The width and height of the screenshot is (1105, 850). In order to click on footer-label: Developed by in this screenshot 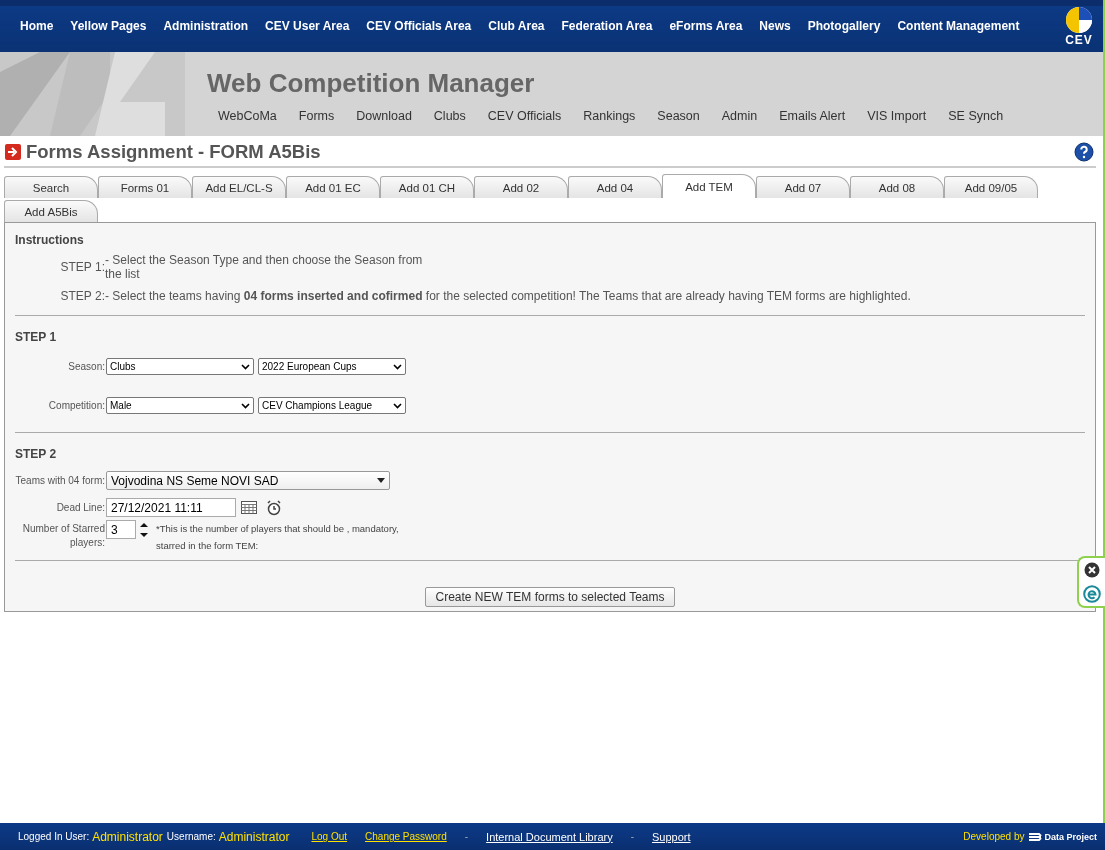, I will do `click(994, 836)`.